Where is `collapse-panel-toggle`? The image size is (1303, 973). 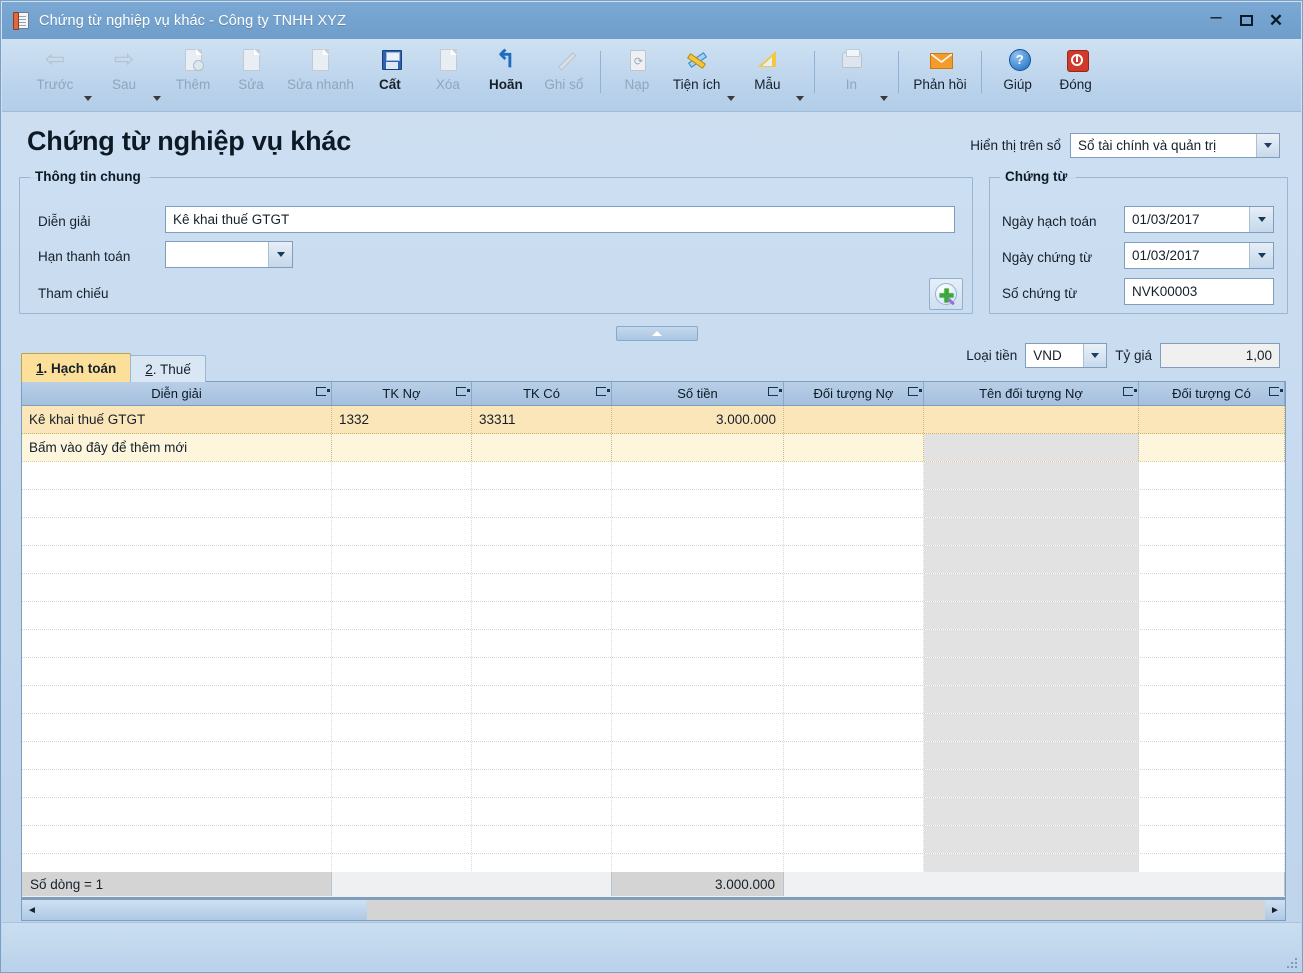 collapse-panel-toggle is located at coordinates (657, 333).